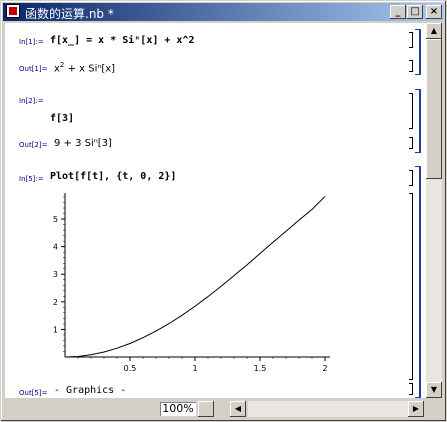 This screenshot has width=447, height=422. Describe the element at coordinates (398, 12) in the screenshot. I see `minimize-button: _` at that location.